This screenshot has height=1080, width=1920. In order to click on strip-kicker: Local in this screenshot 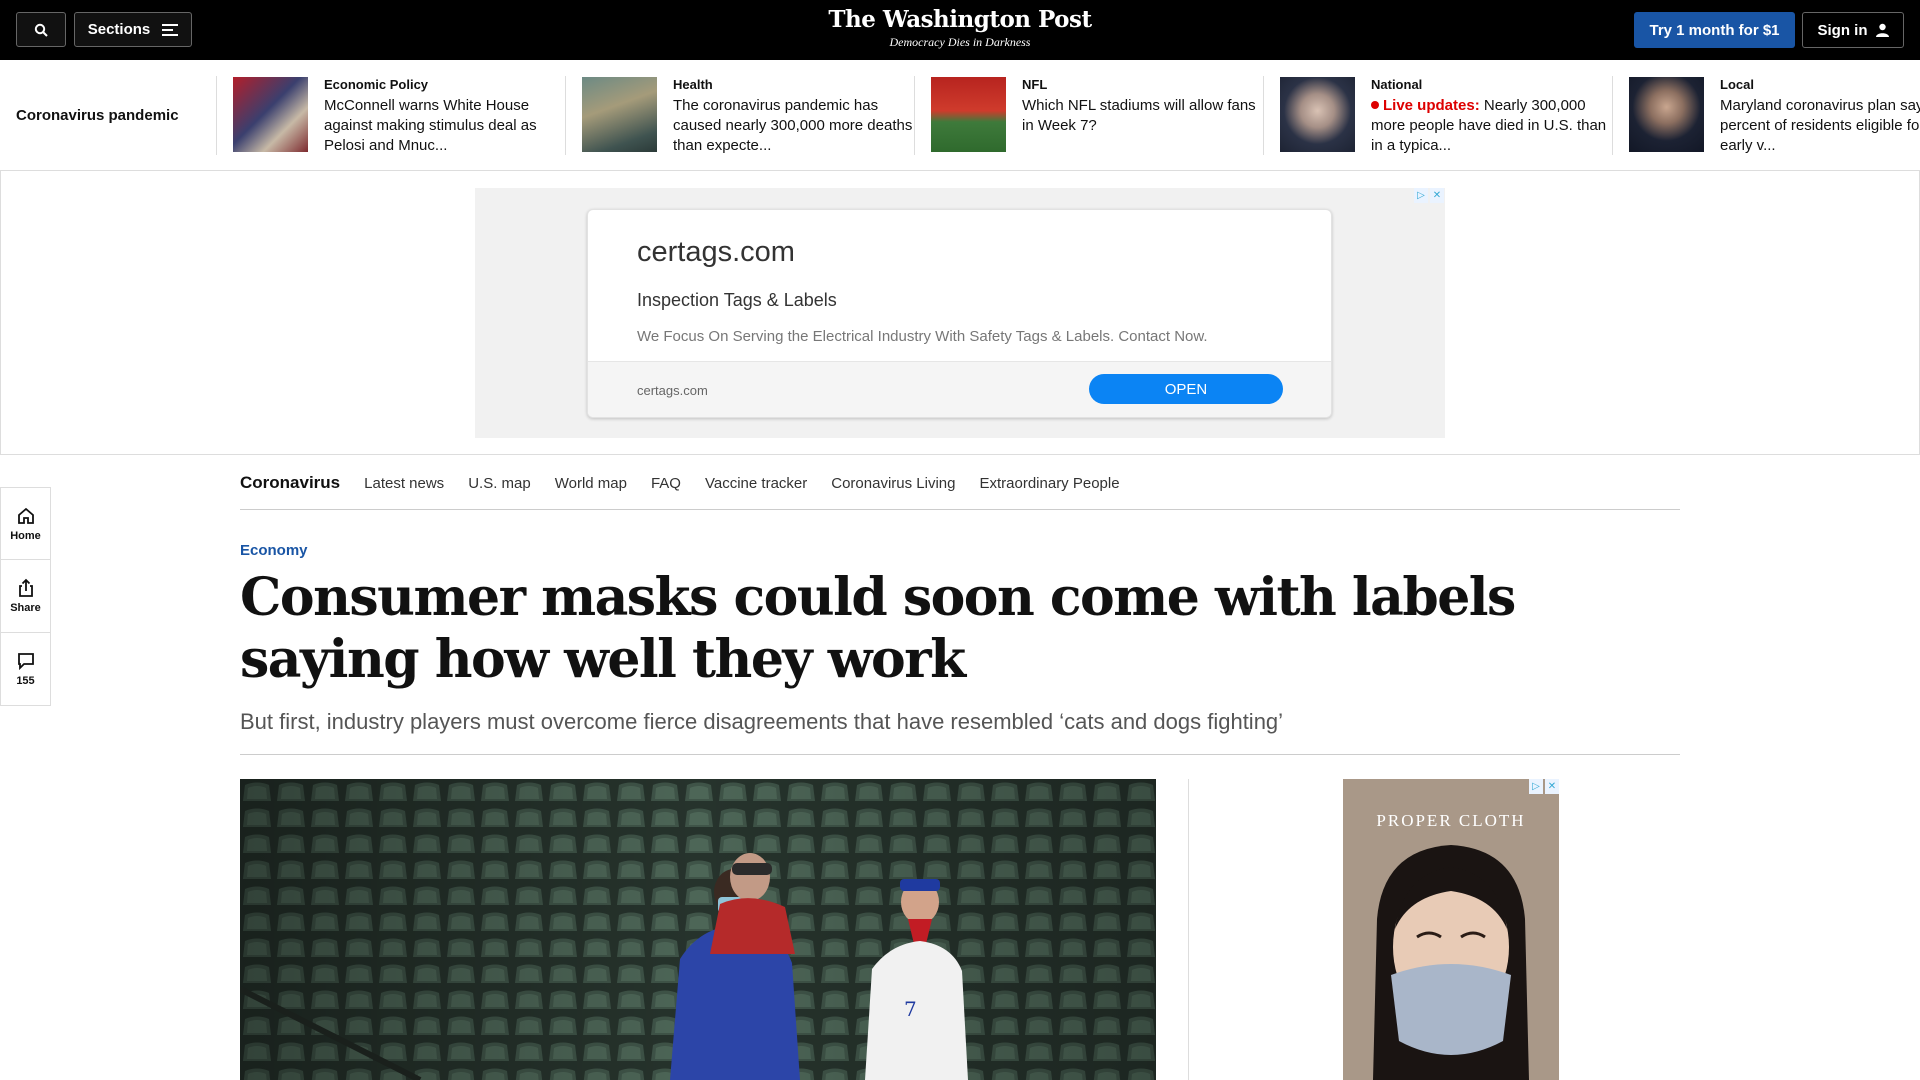, I will do `click(1737, 84)`.